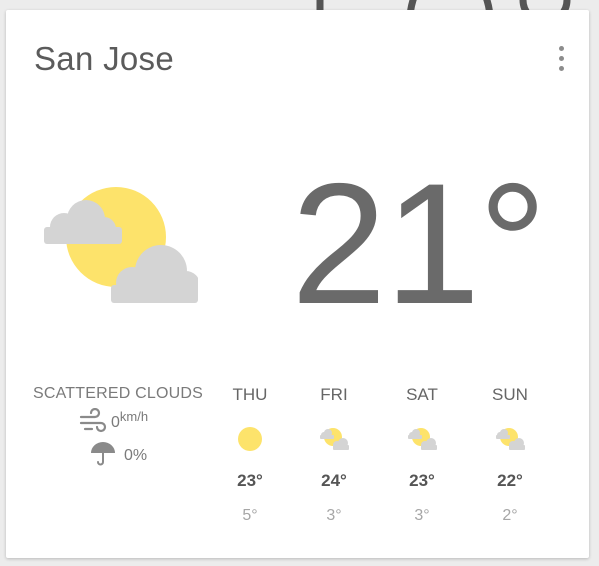  I want to click on current-temperature: 21°, so click(419, 244).